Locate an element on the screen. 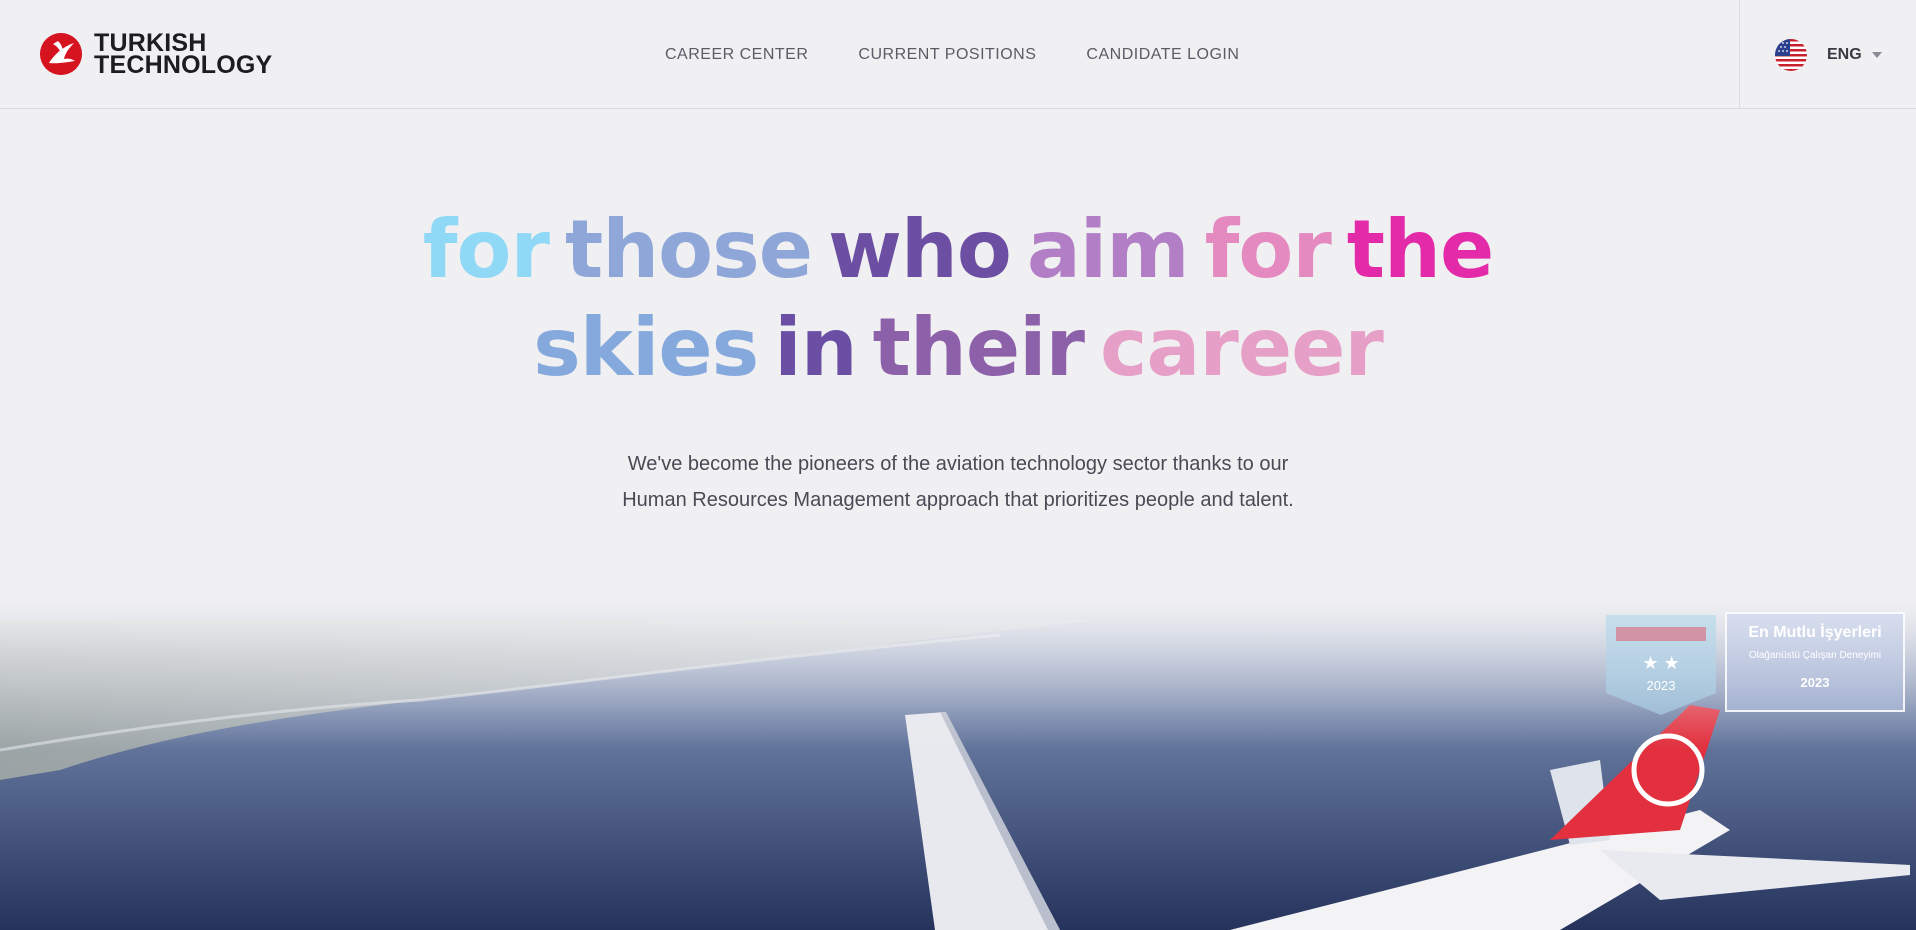 The image size is (1916, 930). nav-candidate-login: CANDIDATE LOGIN is located at coordinates (1162, 55).